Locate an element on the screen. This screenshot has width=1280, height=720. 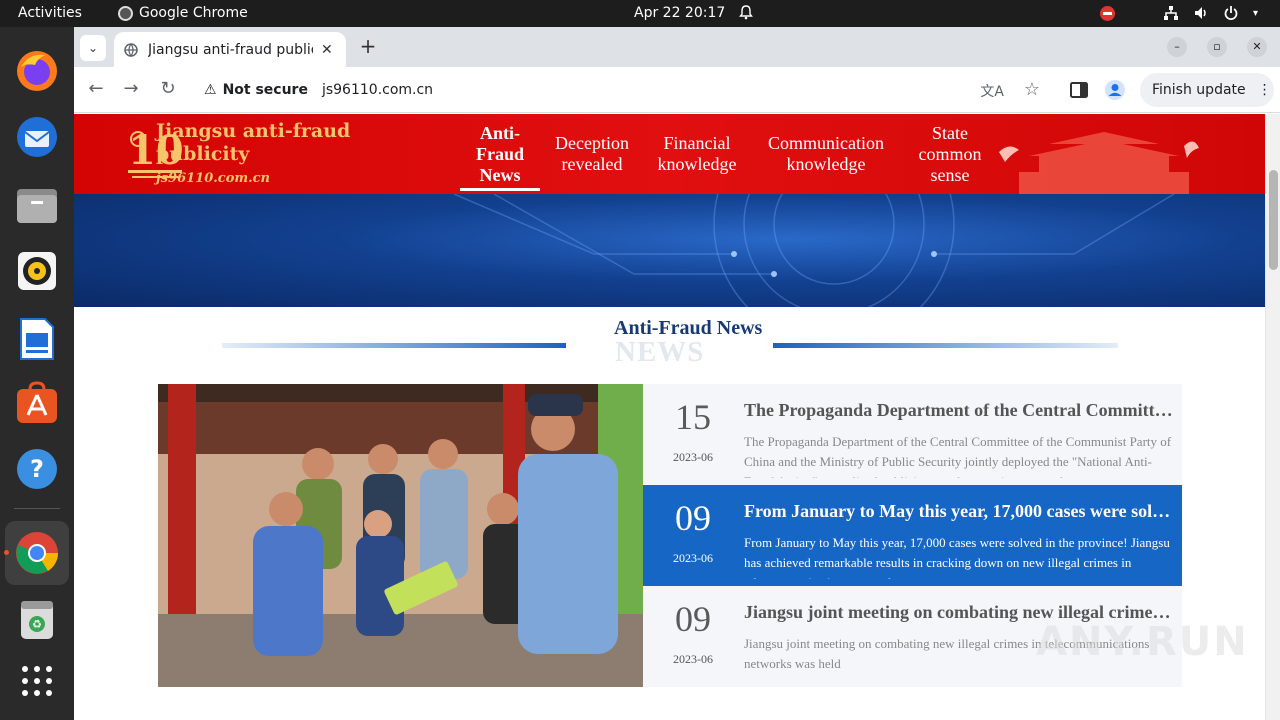
system-tray: ▾ is located at coordinates (1178, 13).